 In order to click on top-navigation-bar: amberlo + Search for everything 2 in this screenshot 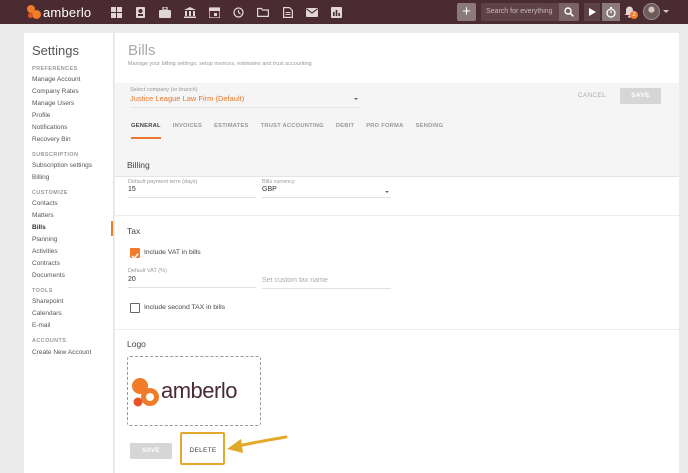, I will do `click(344, 12)`.